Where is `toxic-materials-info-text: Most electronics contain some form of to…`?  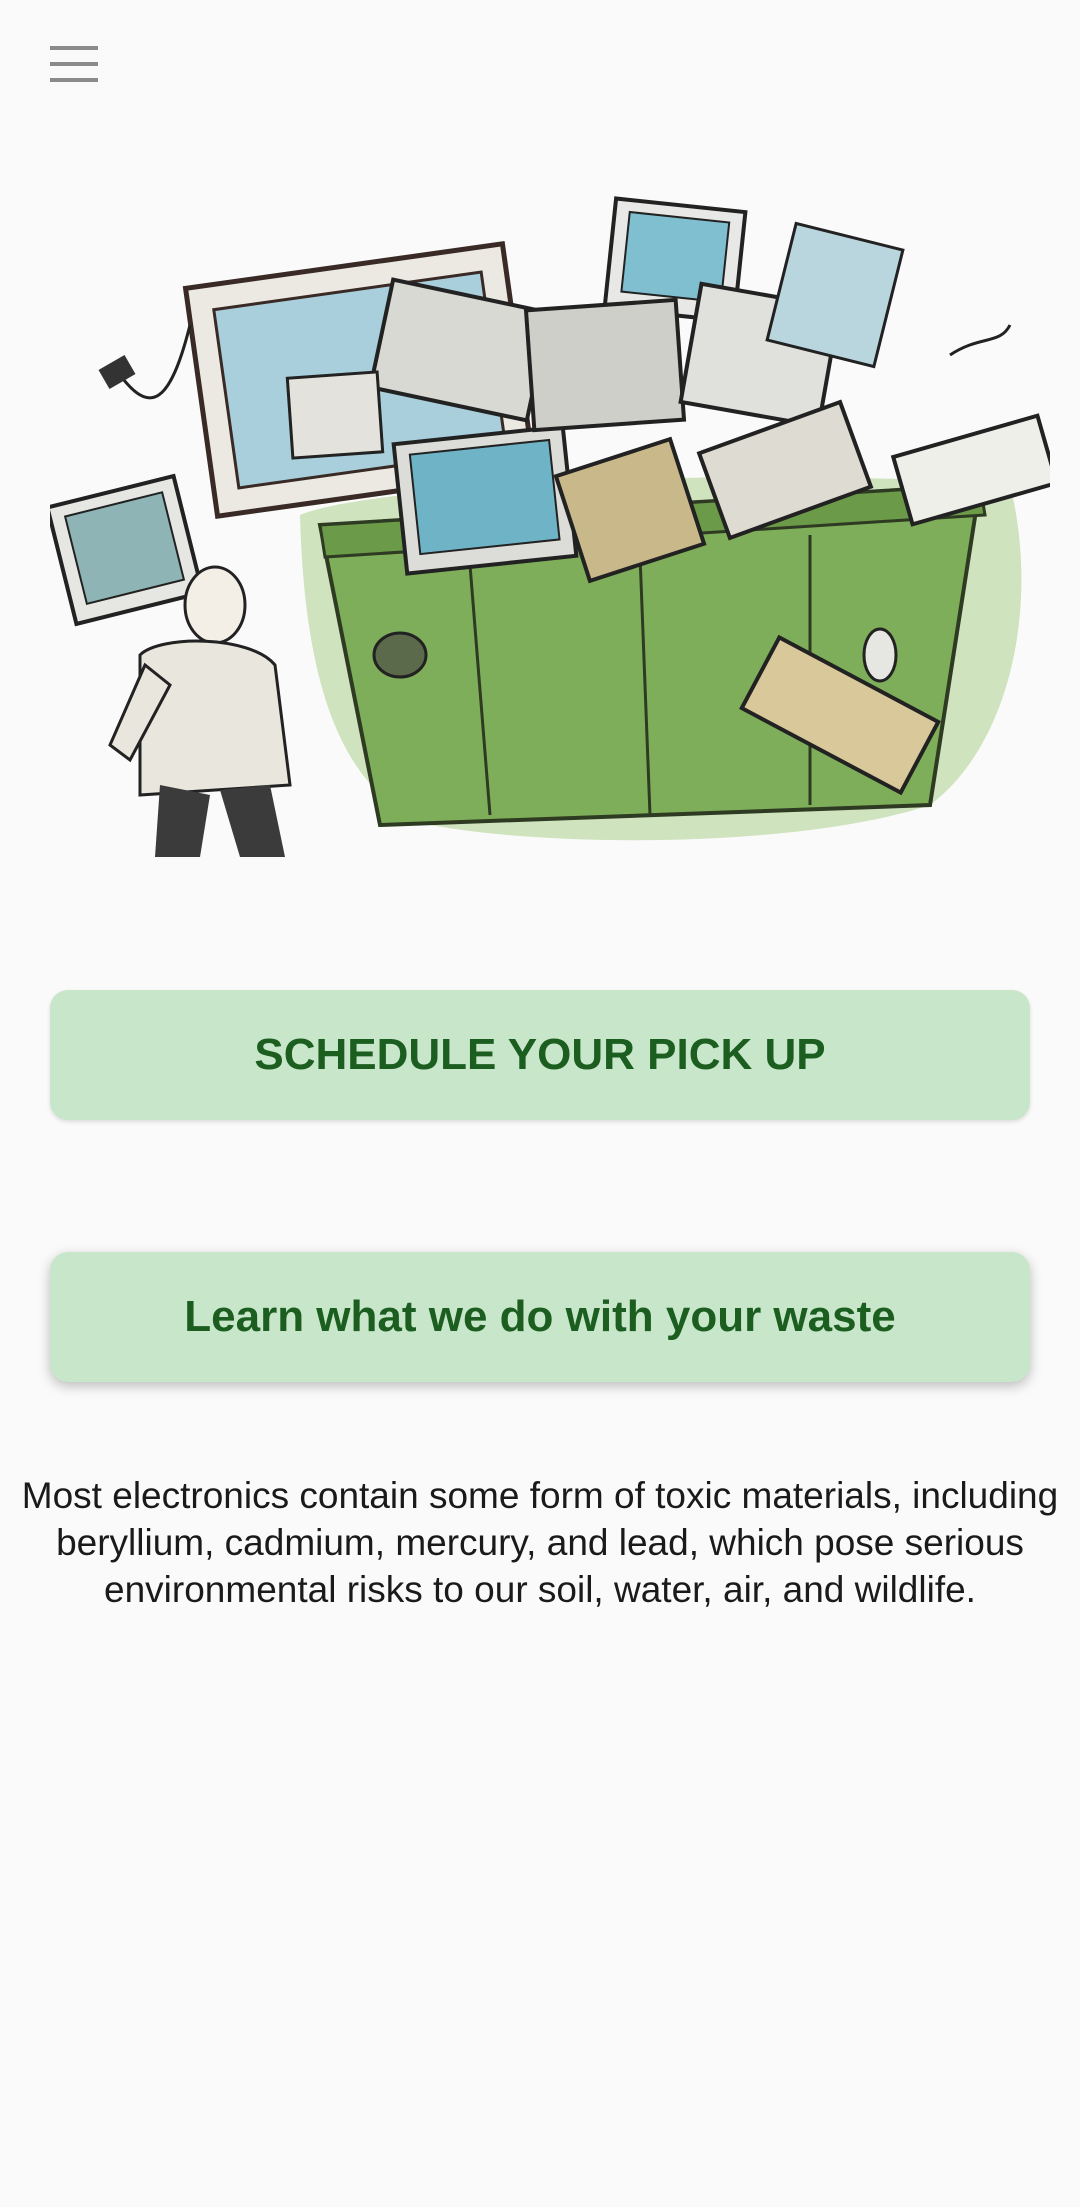
toxic-materials-info-text: Most electronics contain some form of to… is located at coordinates (540, 1542).